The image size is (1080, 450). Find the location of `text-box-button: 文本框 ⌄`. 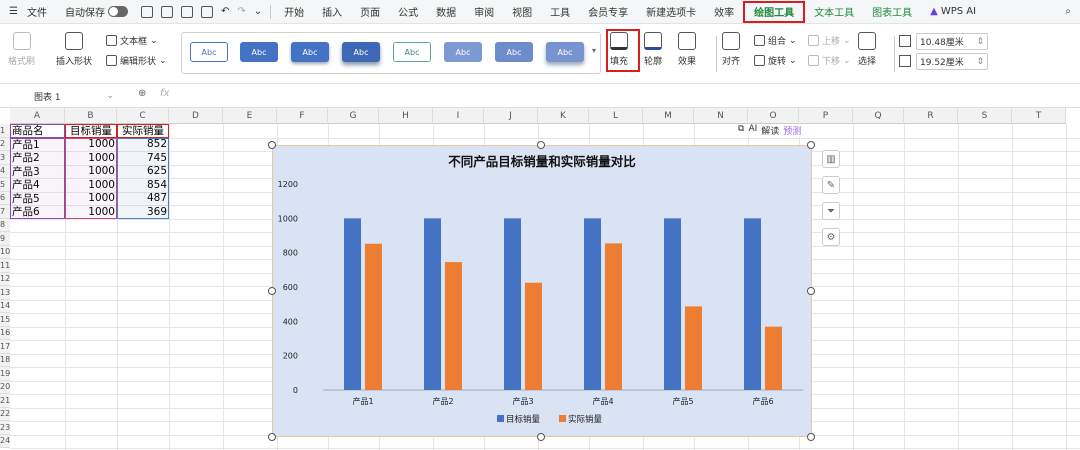

text-box-button: 文本框 ⌄ is located at coordinates (132, 40).